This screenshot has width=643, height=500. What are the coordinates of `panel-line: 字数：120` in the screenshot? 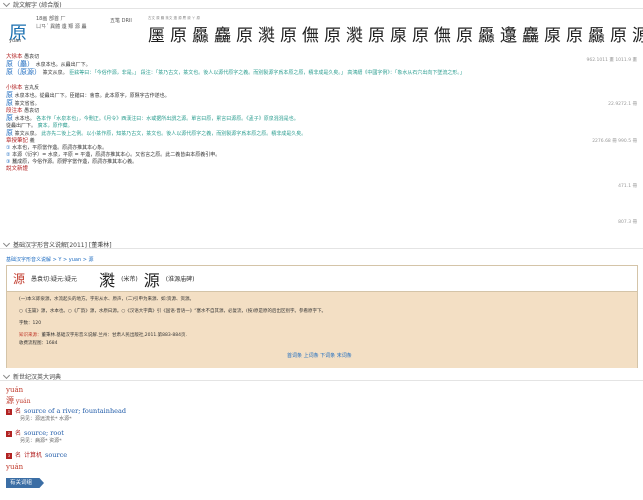 It's located at (30, 323).